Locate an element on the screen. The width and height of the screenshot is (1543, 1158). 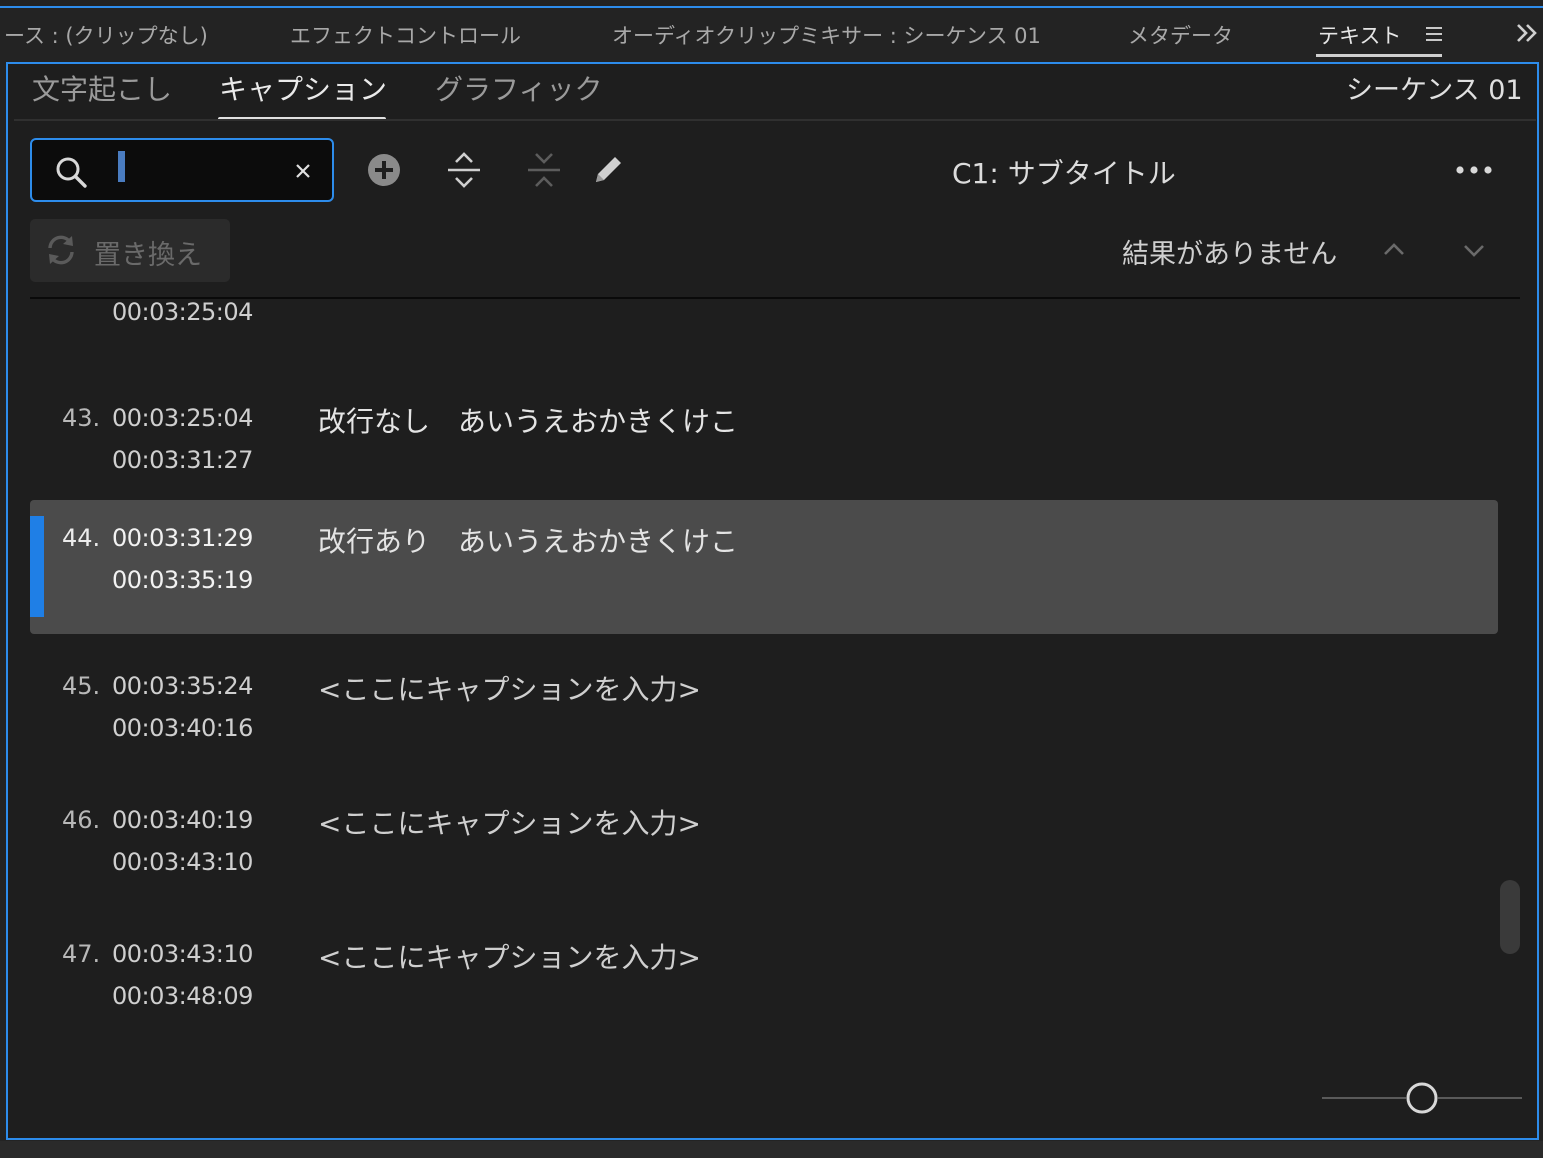
sequence-name: シーケンス 01 is located at coordinates (1434, 90).